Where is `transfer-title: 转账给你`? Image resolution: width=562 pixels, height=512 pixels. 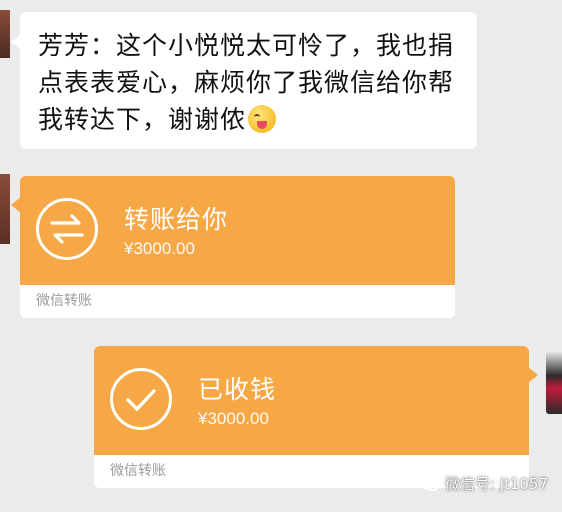 transfer-title: 转账给你 is located at coordinates (176, 219).